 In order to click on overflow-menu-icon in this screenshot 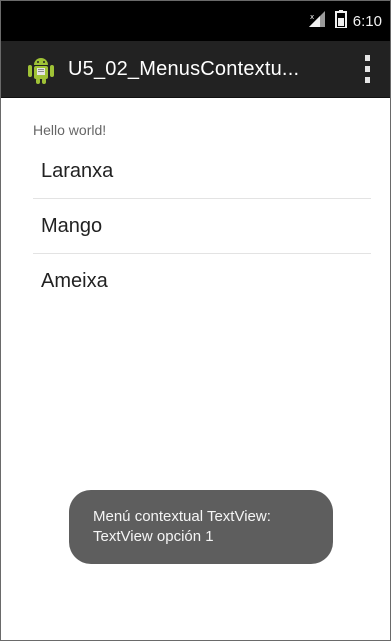, I will do `click(367, 69)`.